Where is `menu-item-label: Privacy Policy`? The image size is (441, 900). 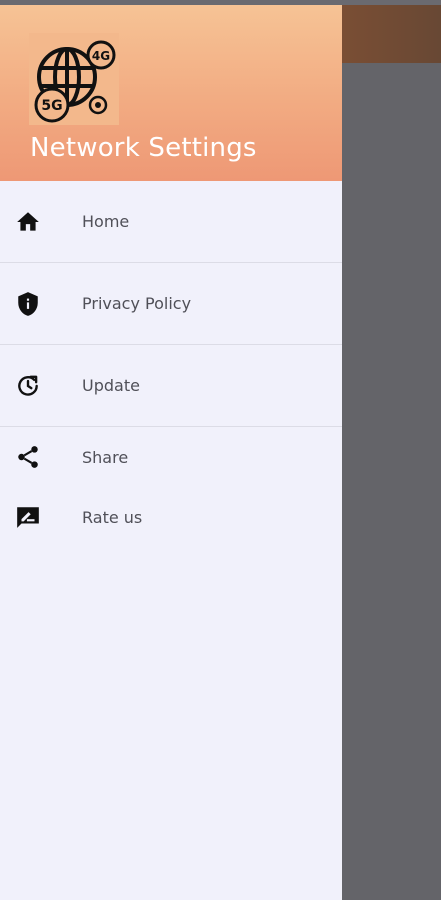
menu-item-label: Privacy Policy is located at coordinates (137, 303).